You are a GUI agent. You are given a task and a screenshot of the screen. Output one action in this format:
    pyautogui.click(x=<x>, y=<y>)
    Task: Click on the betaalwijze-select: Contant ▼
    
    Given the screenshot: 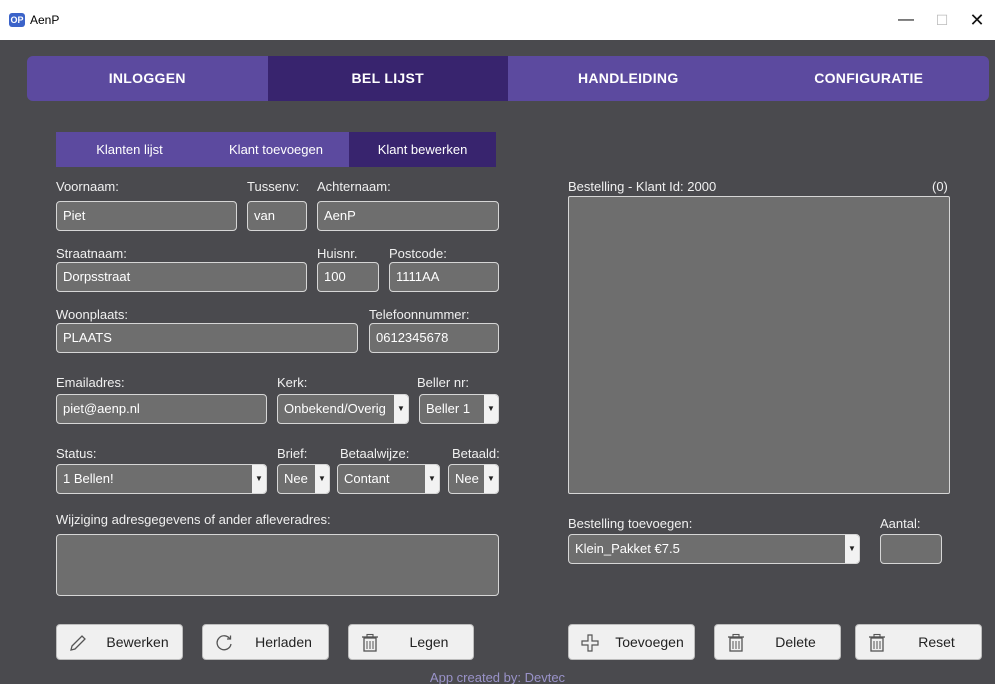 What is the action you would take?
    pyautogui.click(x=388, y=479)
    